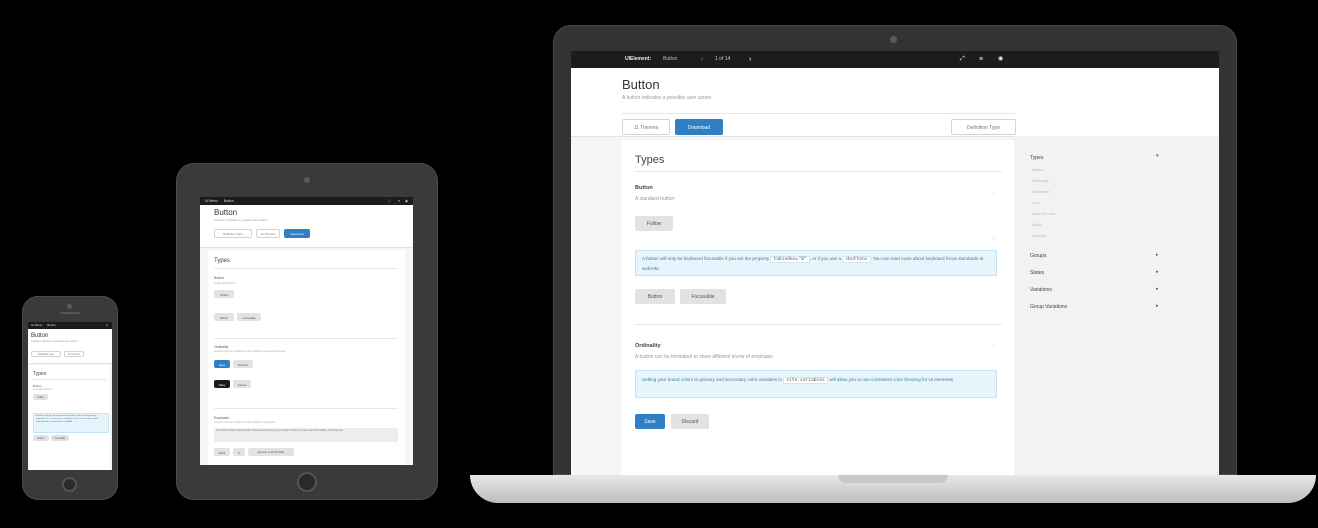 This screenshot has height=528, width=1318. I want to click on sidebar-type-item: Animated, so click(1040, 191).